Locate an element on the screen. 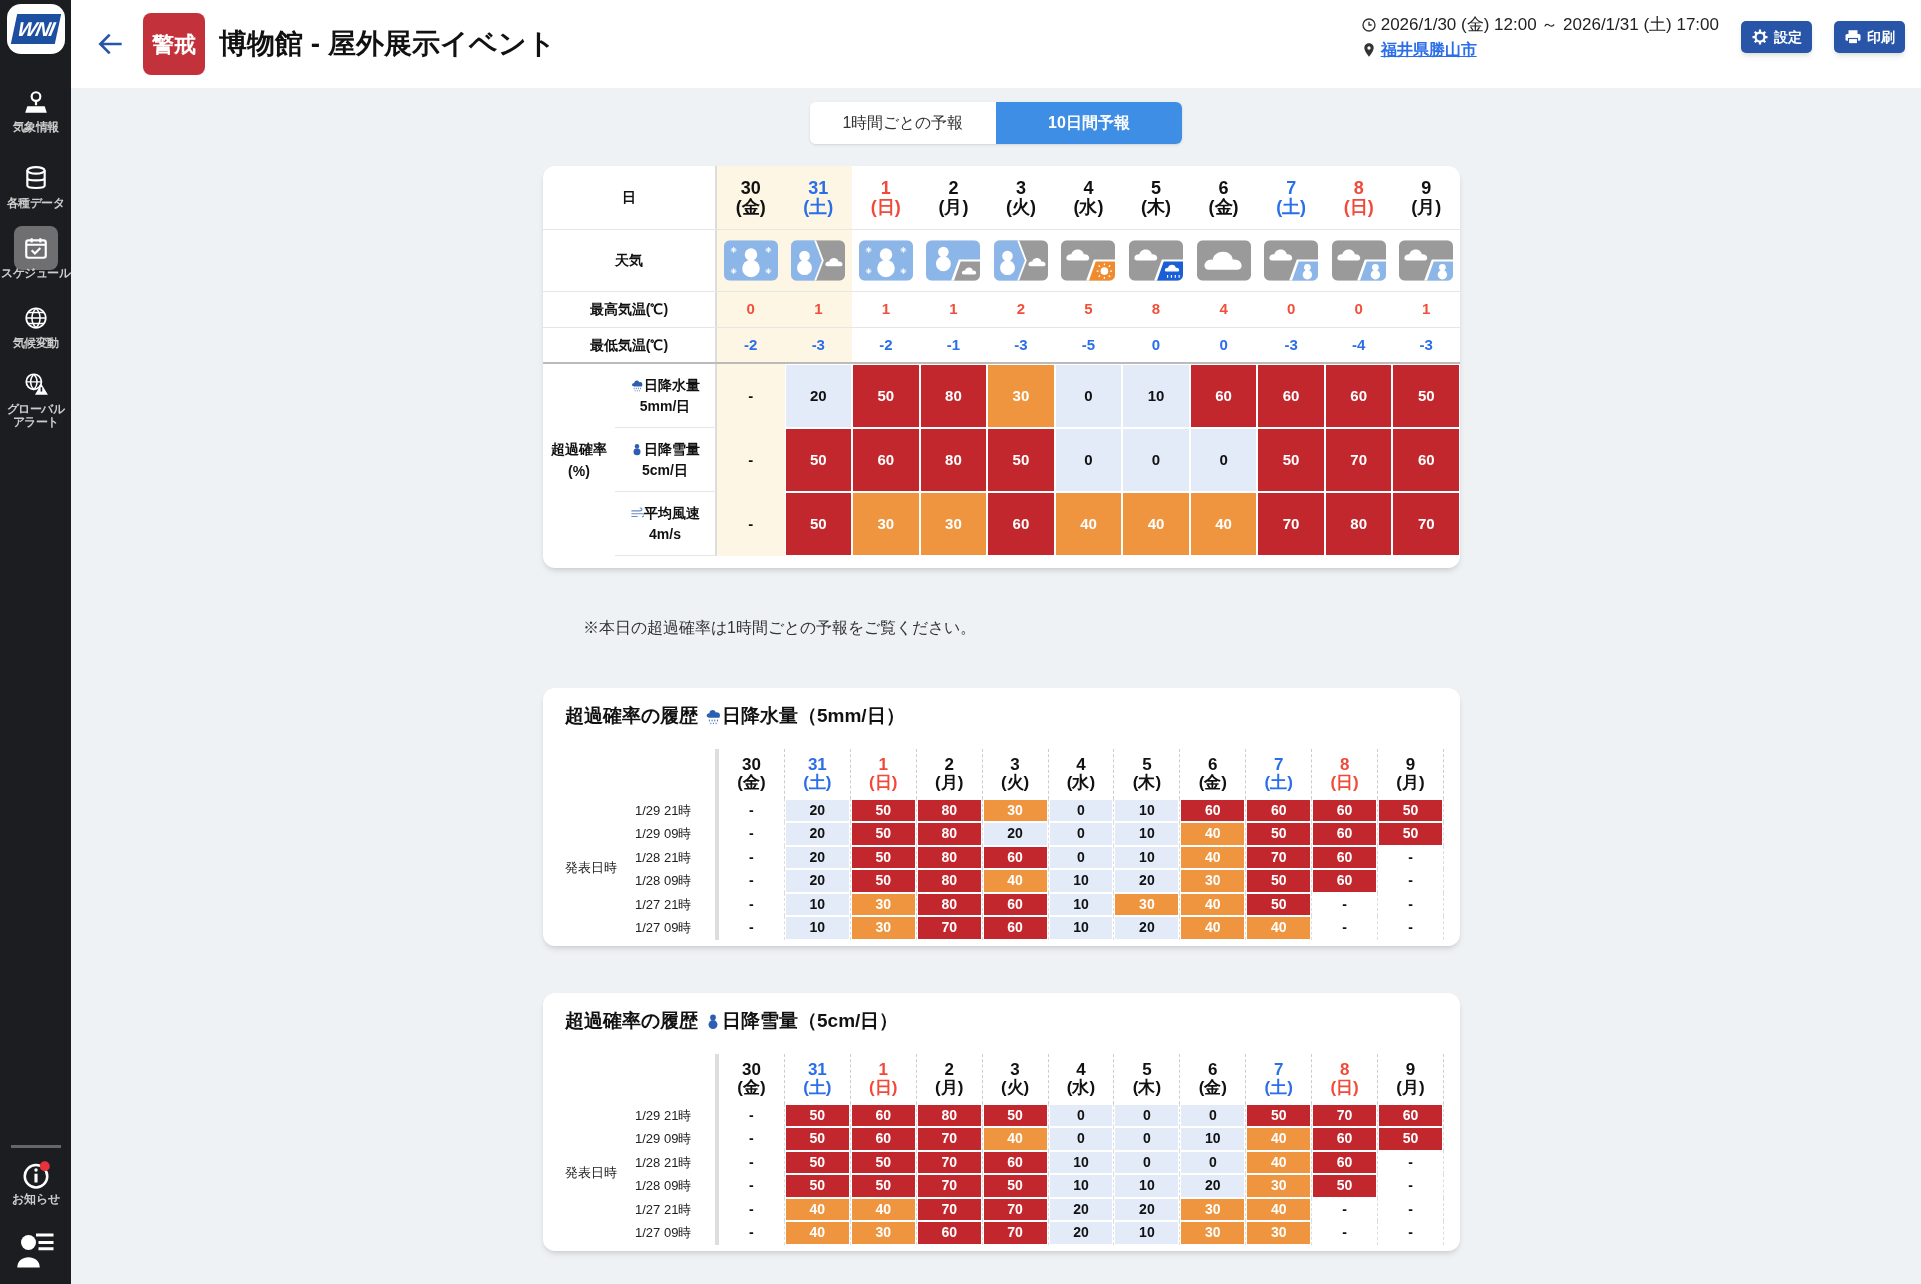  snowman-icon is located at coordinates (885, 260).